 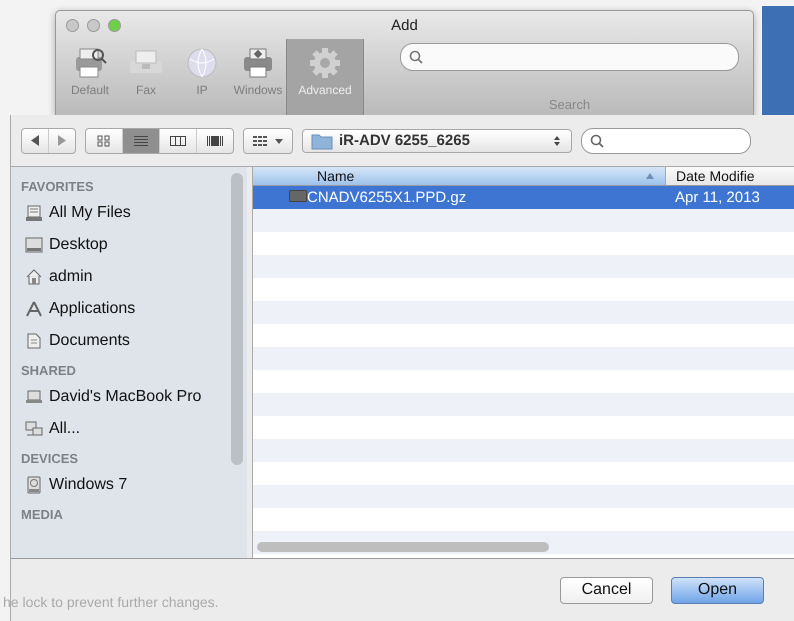 What do you see at coordinates (650, 176) in the screenshot?
I see `sort-ascending-icon` at bounding box center [650, 176].